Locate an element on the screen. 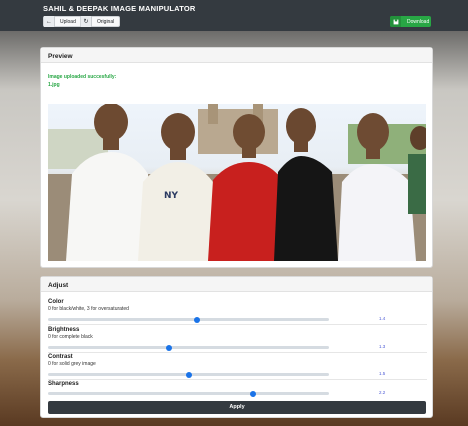 This screenshot has height=426, width=468. brightness-value: 1.3 is located at coordinates (382, 346).